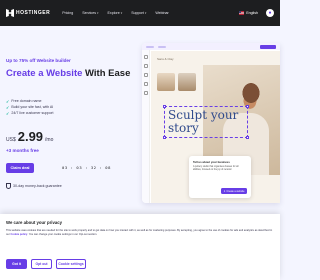 The width and height of the screenshot is (320, 280). Describe the element at coordinates (67, 13) in the screenshot. I see `nav-pricing: Pricing` at that location.